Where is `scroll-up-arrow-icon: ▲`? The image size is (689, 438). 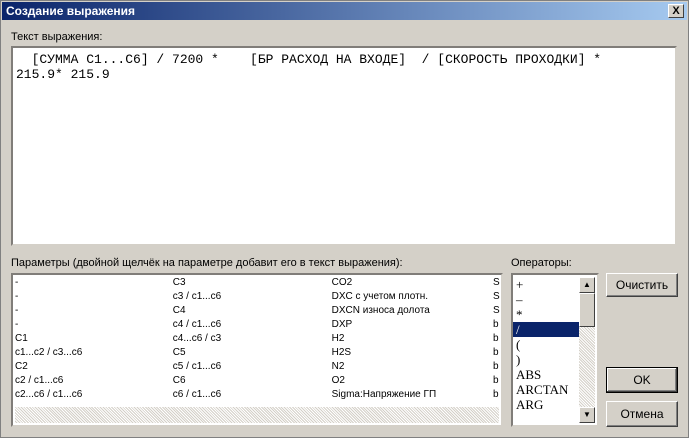 scroll-up-arrow-icon: ▲ is located at coordinates (587, 285).